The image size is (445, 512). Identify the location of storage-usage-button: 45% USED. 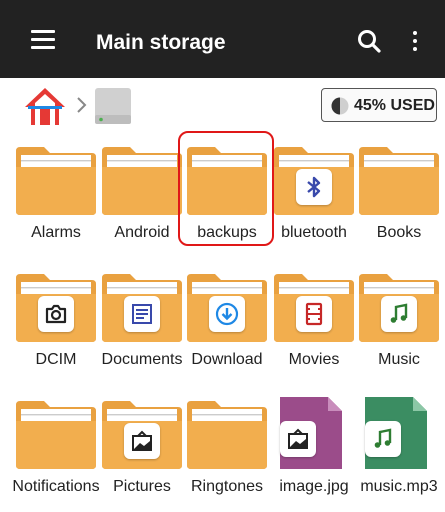
(379, 105).